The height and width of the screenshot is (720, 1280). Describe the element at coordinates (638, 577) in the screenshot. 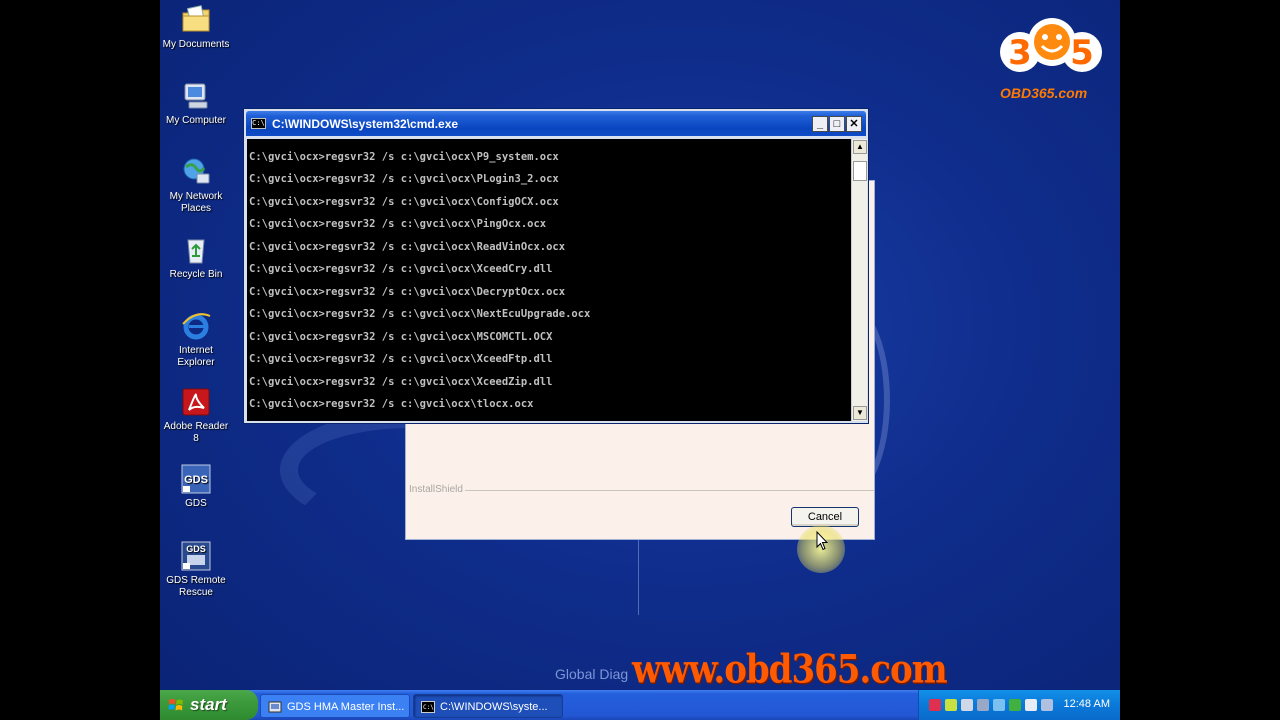

I see `splash-line-decoration` at that location.